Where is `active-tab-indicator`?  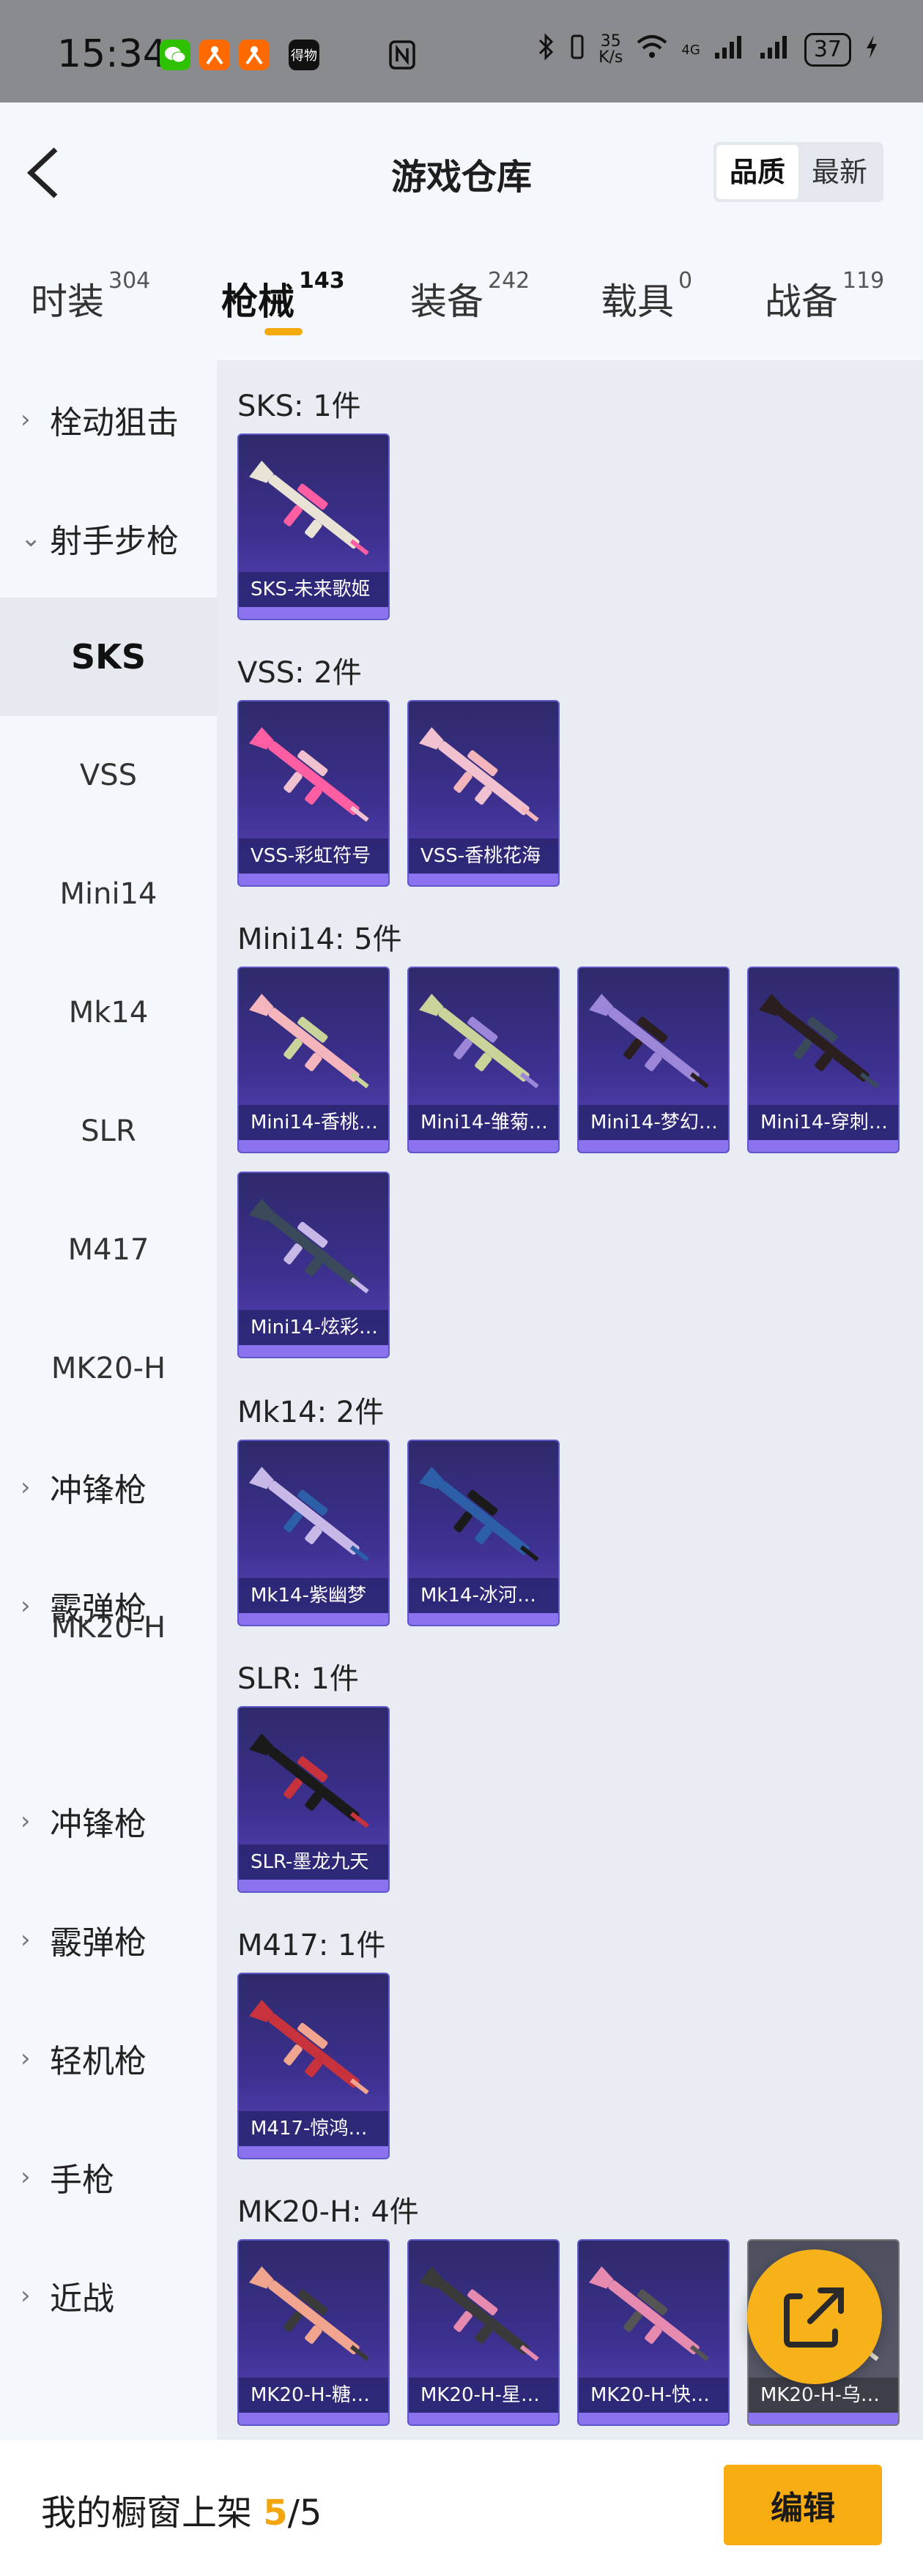 active-tab-indicator is located at coordinates (283, 331).